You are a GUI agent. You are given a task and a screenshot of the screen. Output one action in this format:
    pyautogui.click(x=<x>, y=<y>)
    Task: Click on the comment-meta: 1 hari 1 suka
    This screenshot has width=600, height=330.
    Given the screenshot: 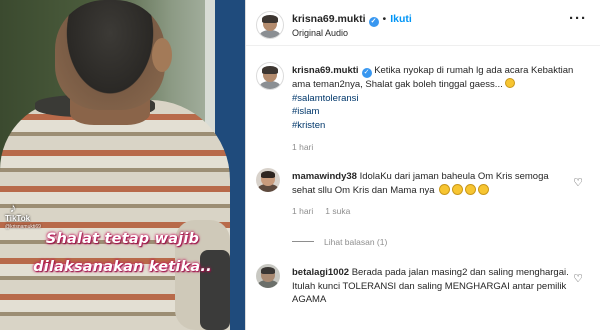 What is the action you would take?
    pyautogui.click(x=327, y=211)
    